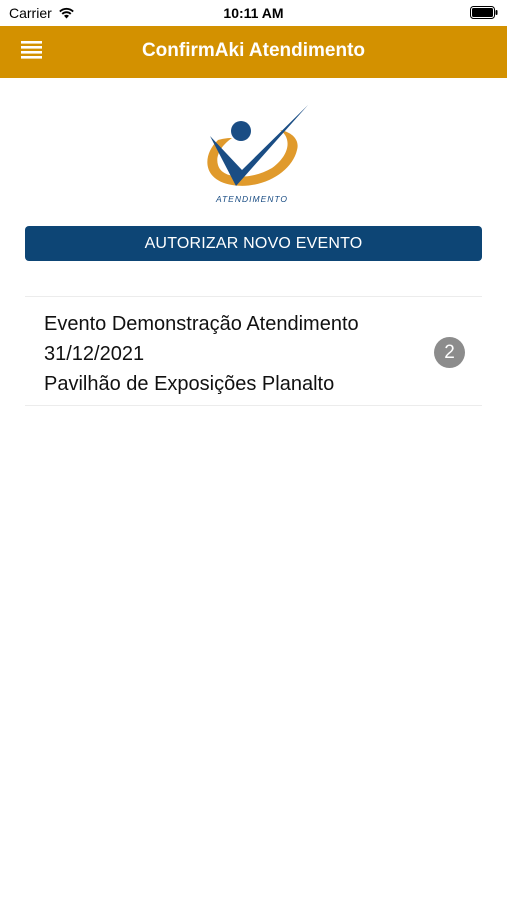 The width and height of the screenshot is (507, 900). What do you see at coordinates (251, 199) in the screenshot?
I see `logo-text: ATENDIMENTO` at bounding box center [251, 199].